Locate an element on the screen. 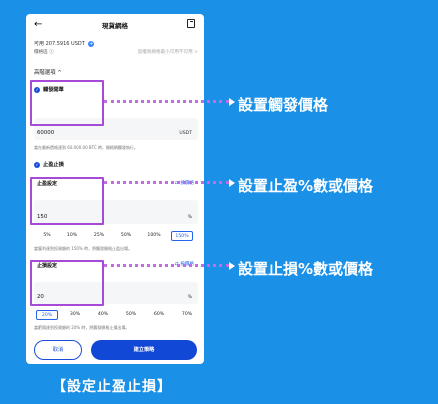 The height and width of the screenshot is (404, 438). available-balance: 可用 207.5916 USDT + is located at coordinates (64, 43).